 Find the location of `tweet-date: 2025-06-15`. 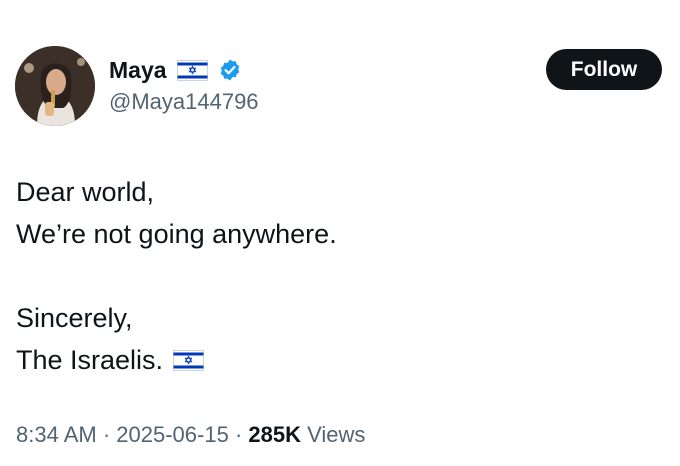

tweet-date: 2025-06-15 is located at coordinates (172, 434).